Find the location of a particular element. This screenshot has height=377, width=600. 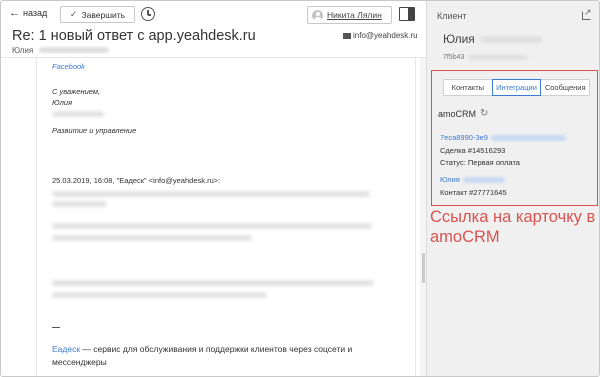

sender-row: Юлия is located at coordinates (61, 50).